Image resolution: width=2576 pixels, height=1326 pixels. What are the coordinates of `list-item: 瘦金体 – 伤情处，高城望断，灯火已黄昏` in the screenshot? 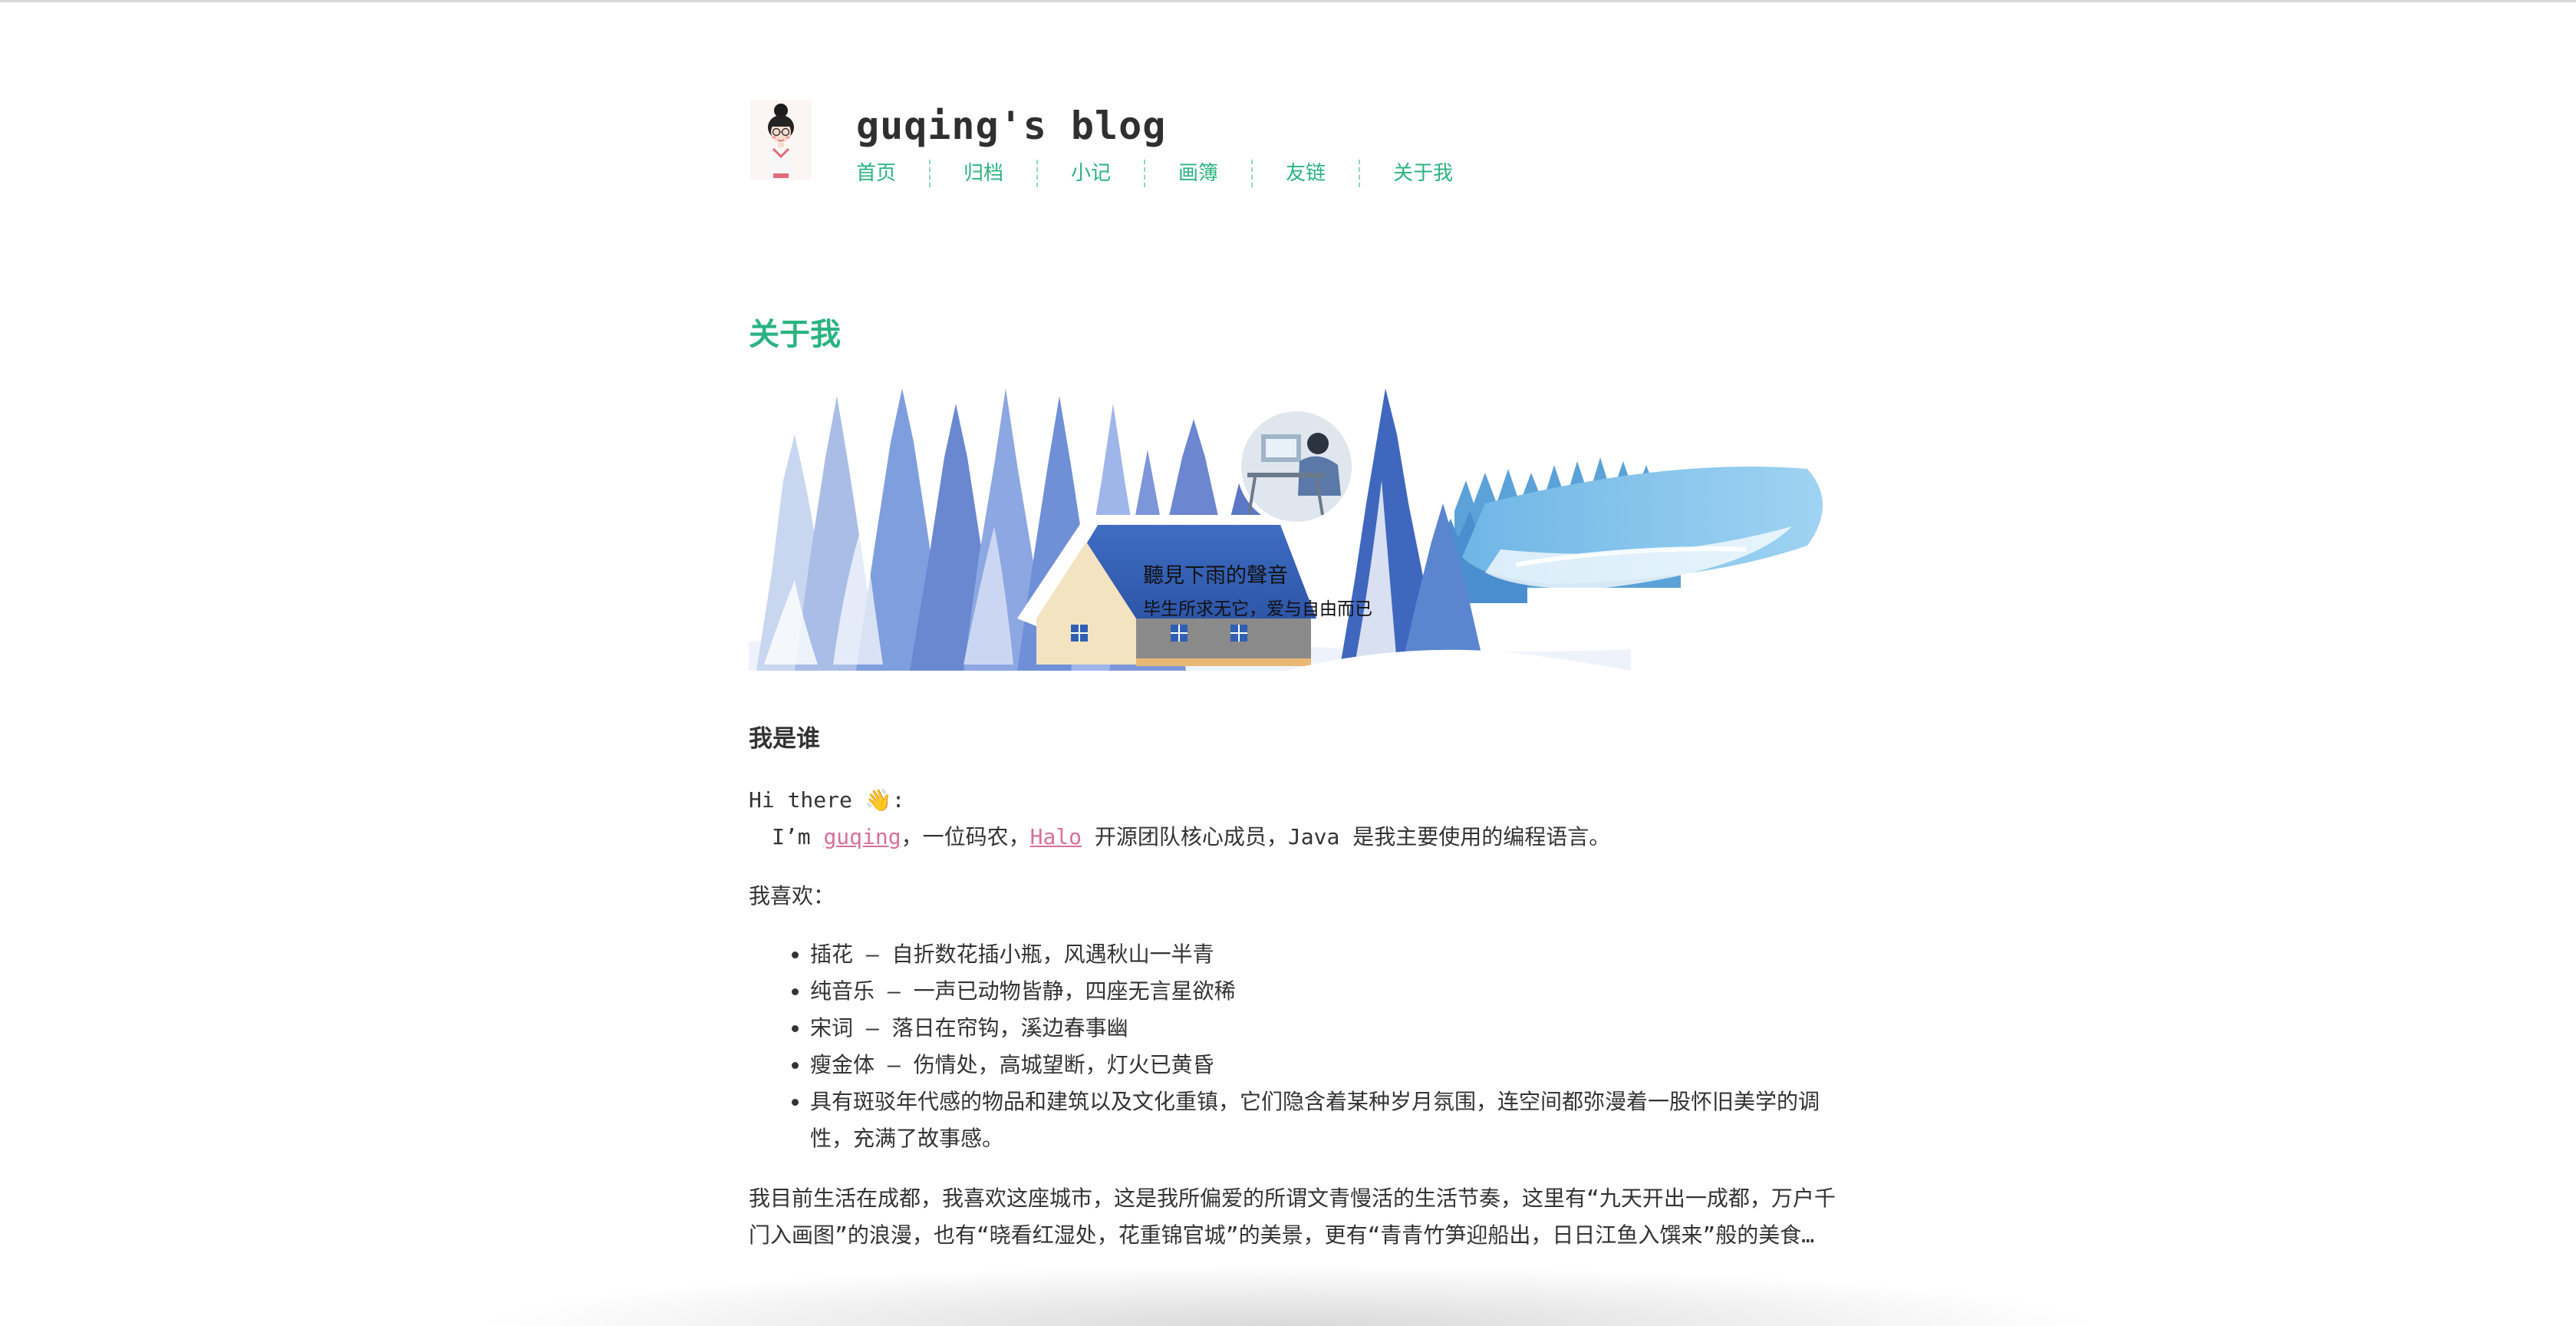 It's located at (1311, 1065).